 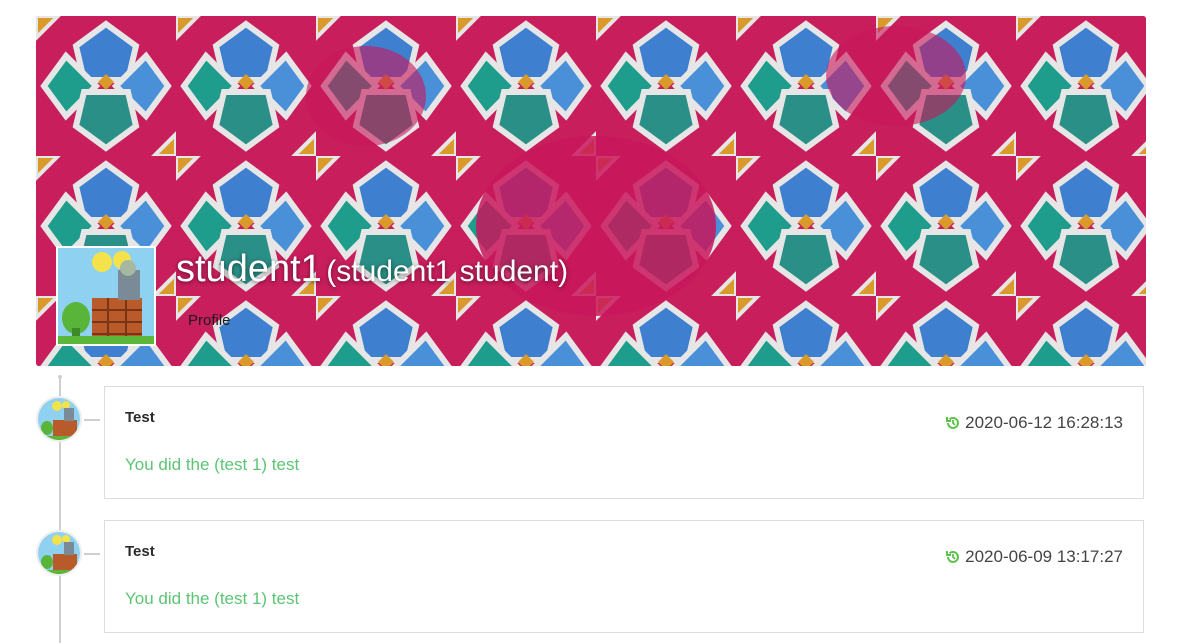 I want to click on profile-avatar, so click(x=106, y=296).